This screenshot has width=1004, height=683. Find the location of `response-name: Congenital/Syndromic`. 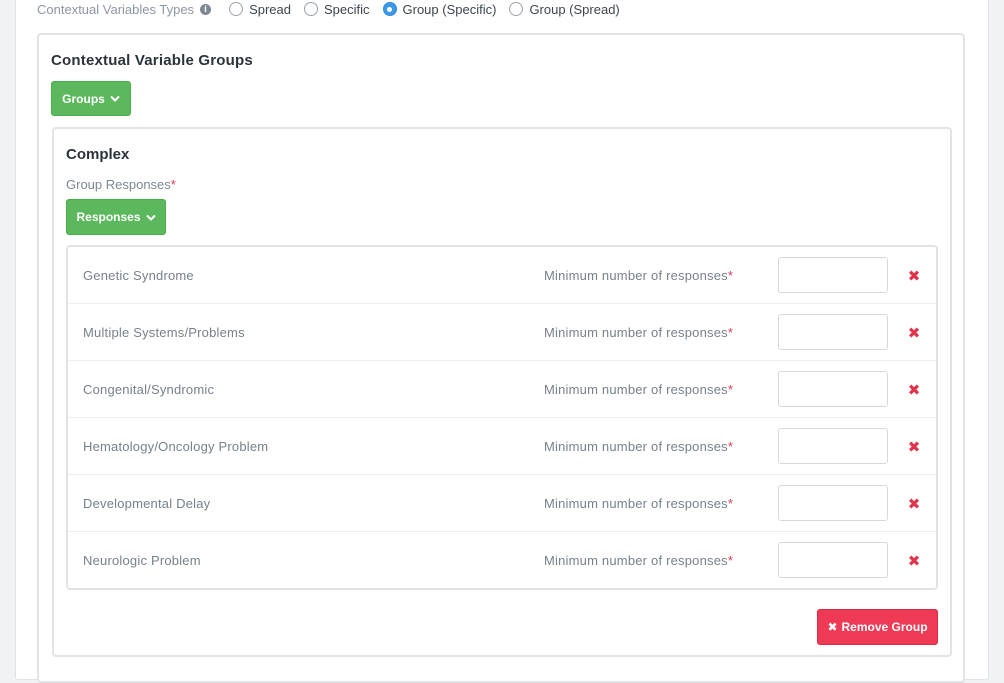

response-name: Congenital/Syndromic is located at coordinates (149, 389).